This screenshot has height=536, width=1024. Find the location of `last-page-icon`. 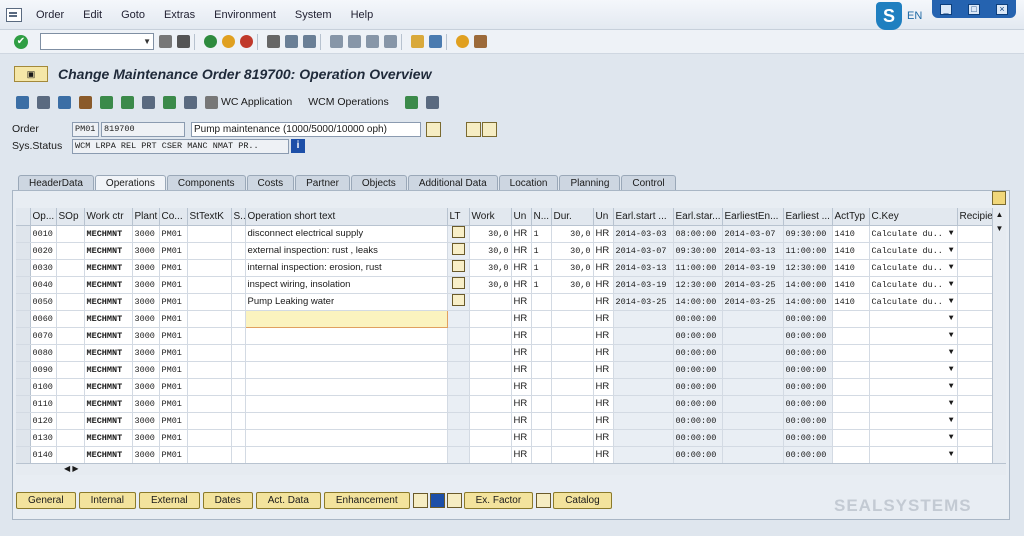

last-page-icon is located at coordinates (390, 41).